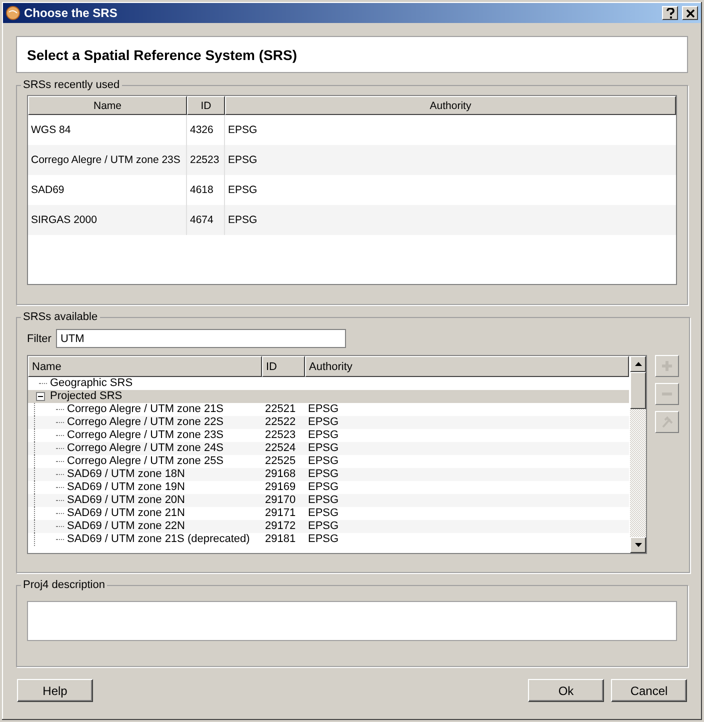 The width and height of the screenshot is (704, 722). Describe the element at coordinates (638, 364) in the screenshot. I see `up-arrow-icon` at that location.